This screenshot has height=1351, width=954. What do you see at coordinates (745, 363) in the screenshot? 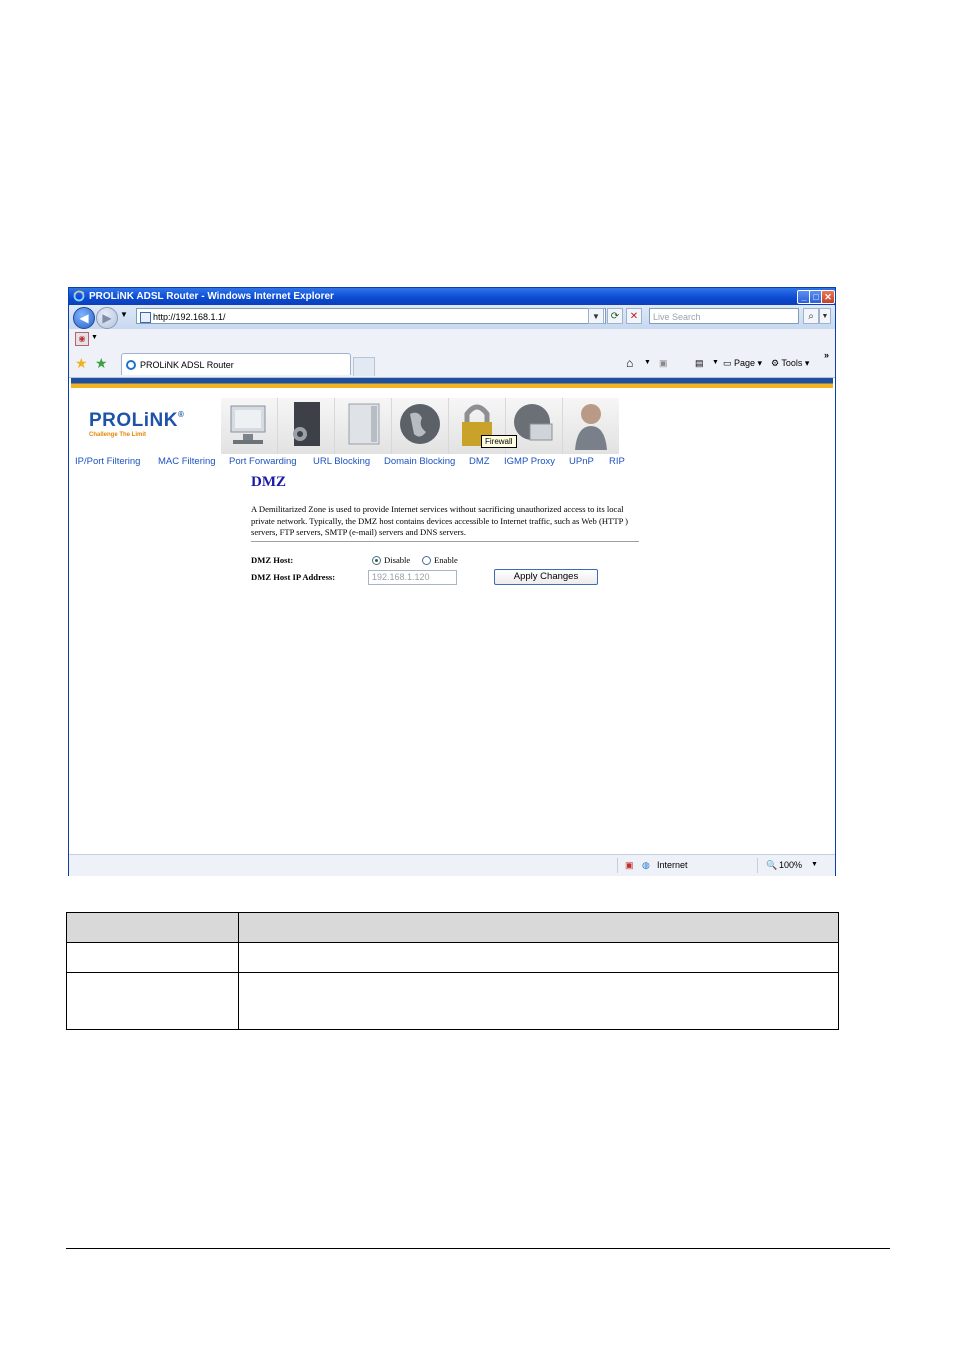
I see `page-menu-label: Page` at bounding box center [745, 363].